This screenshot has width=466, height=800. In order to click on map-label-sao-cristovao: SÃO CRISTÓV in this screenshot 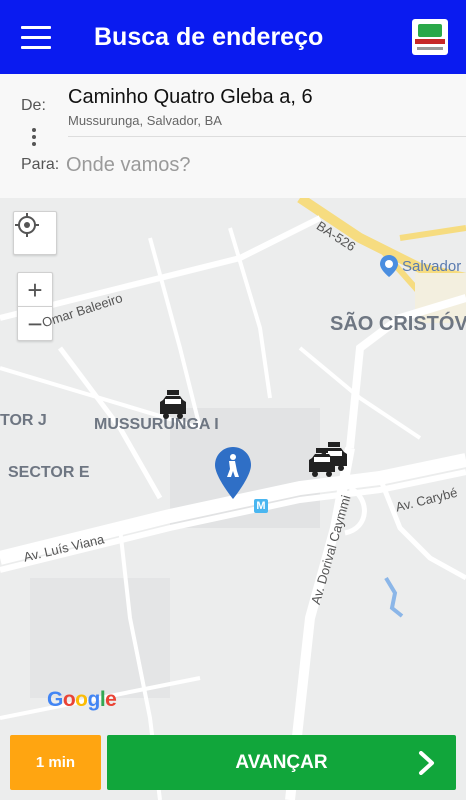, I will do `click(398, 324)`.